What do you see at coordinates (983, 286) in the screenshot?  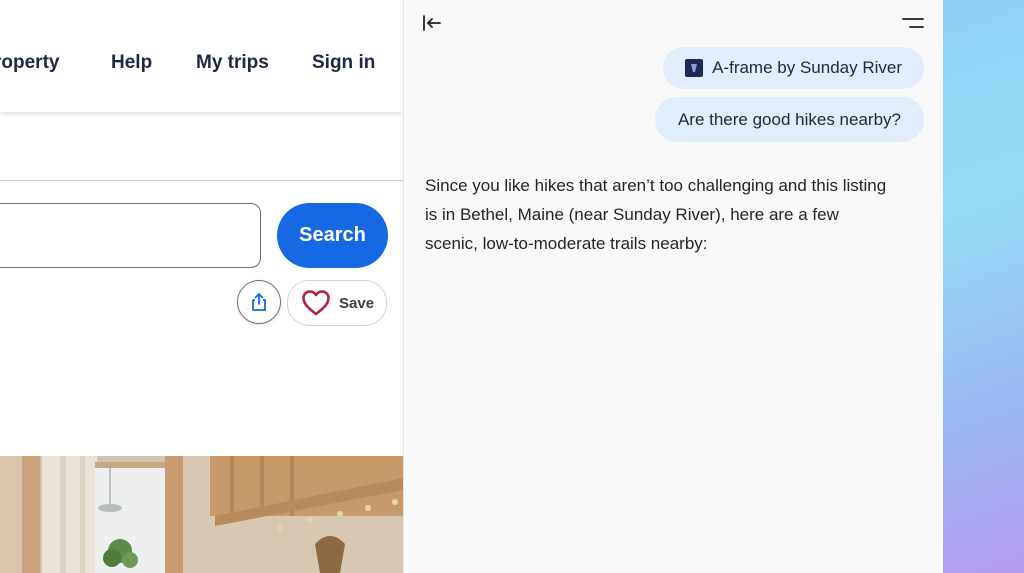 I see `background-gradient` at bounding box center [983, 286].